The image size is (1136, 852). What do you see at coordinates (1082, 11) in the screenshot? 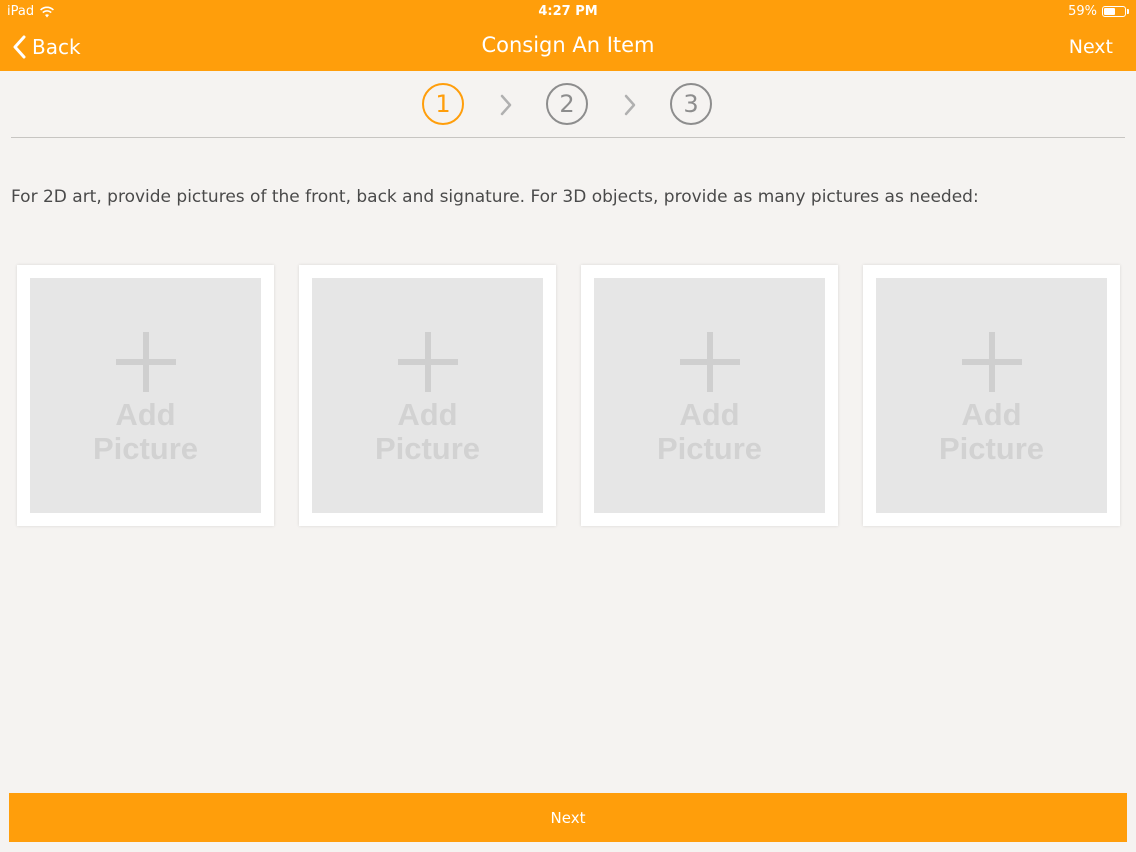
I see `battery-percent: 59%` at bounding box center [1082, 11].